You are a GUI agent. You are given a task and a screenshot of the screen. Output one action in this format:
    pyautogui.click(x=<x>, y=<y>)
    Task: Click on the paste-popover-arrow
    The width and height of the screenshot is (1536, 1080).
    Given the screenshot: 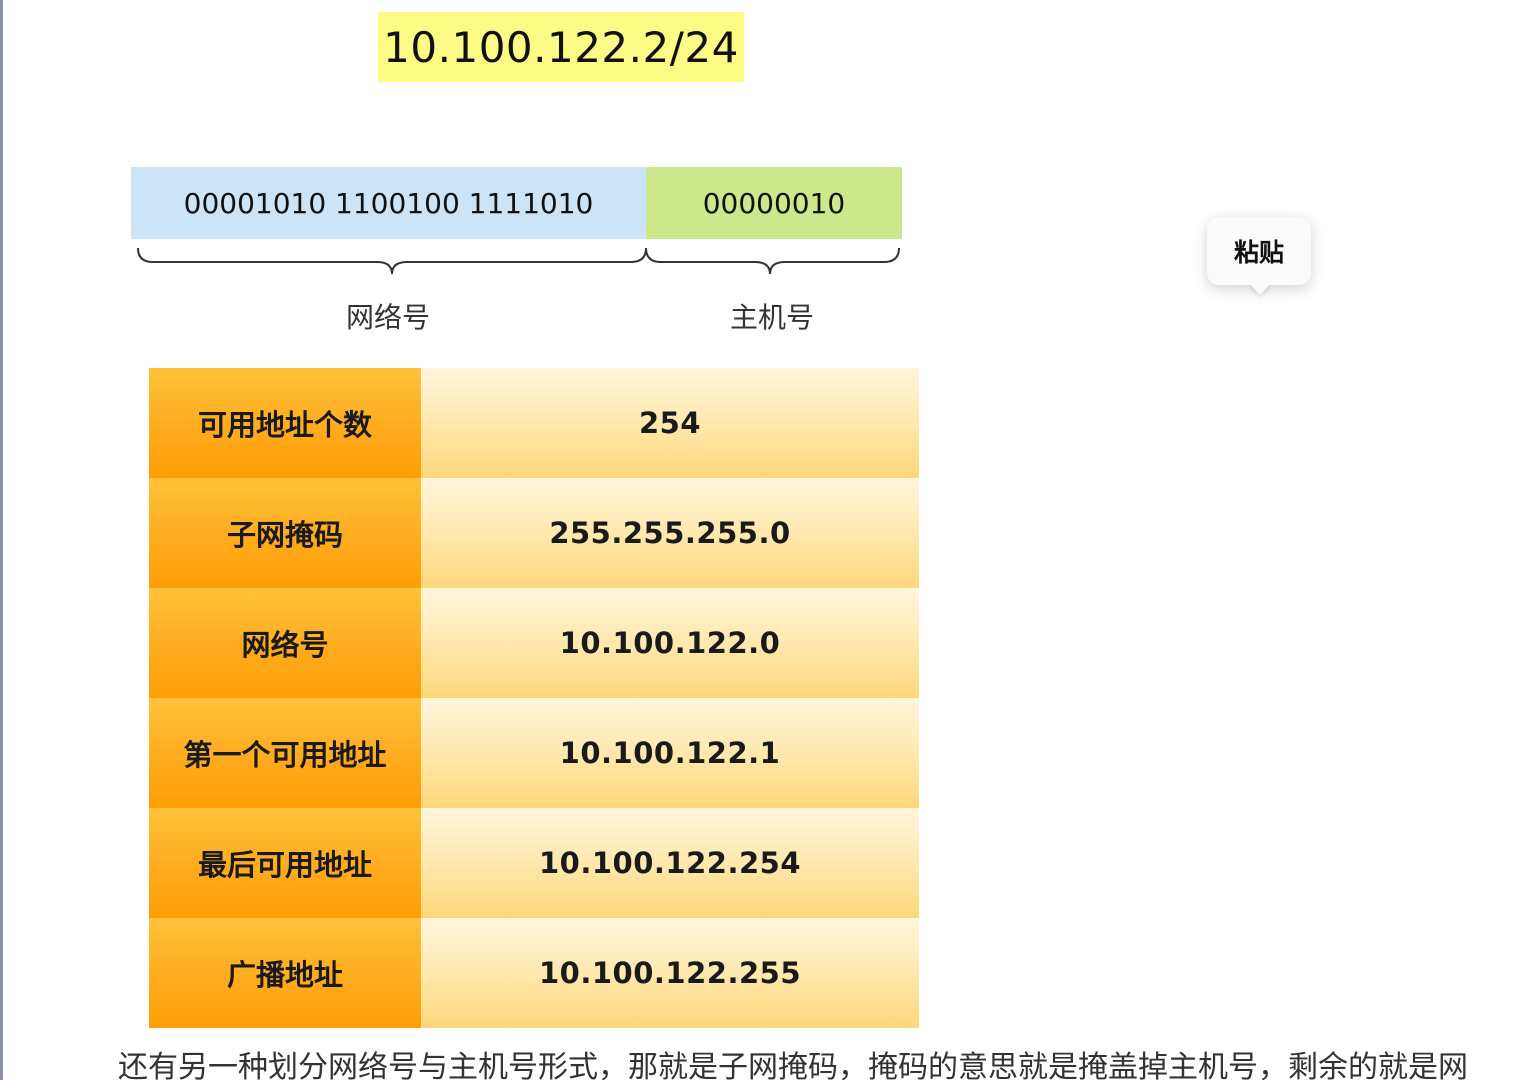 What is the action you would take?
    pyautogui.click(x=1260, y=289)
    